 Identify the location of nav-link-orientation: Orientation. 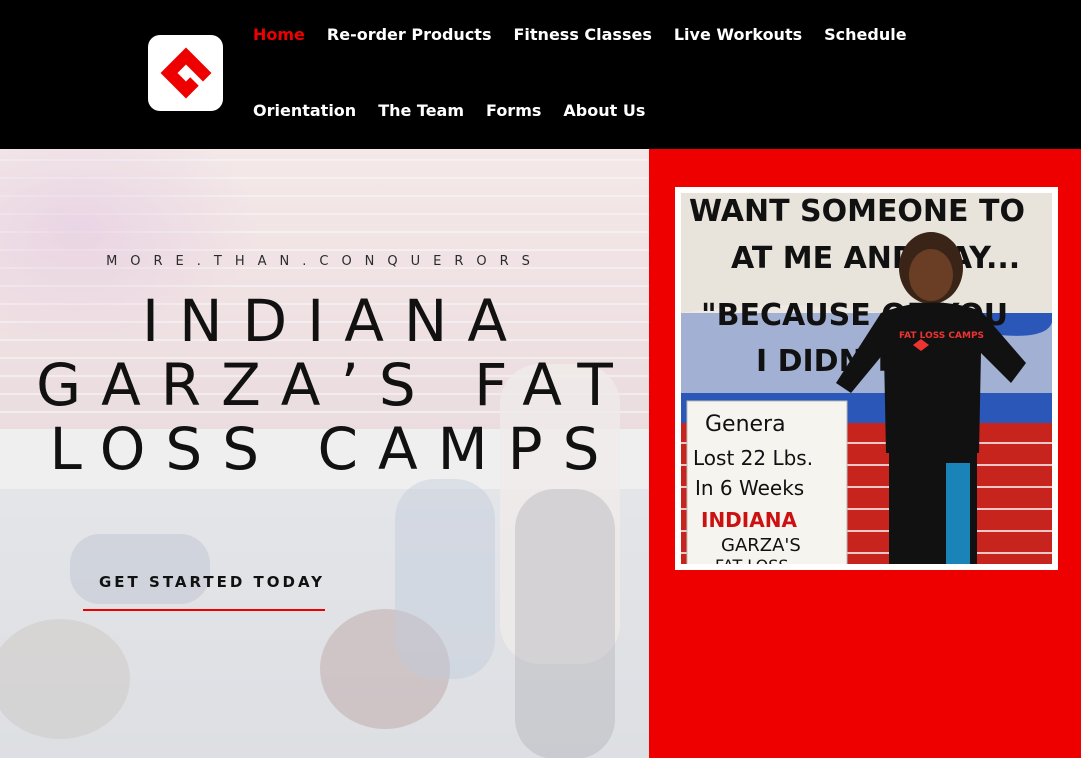
(304, 111).